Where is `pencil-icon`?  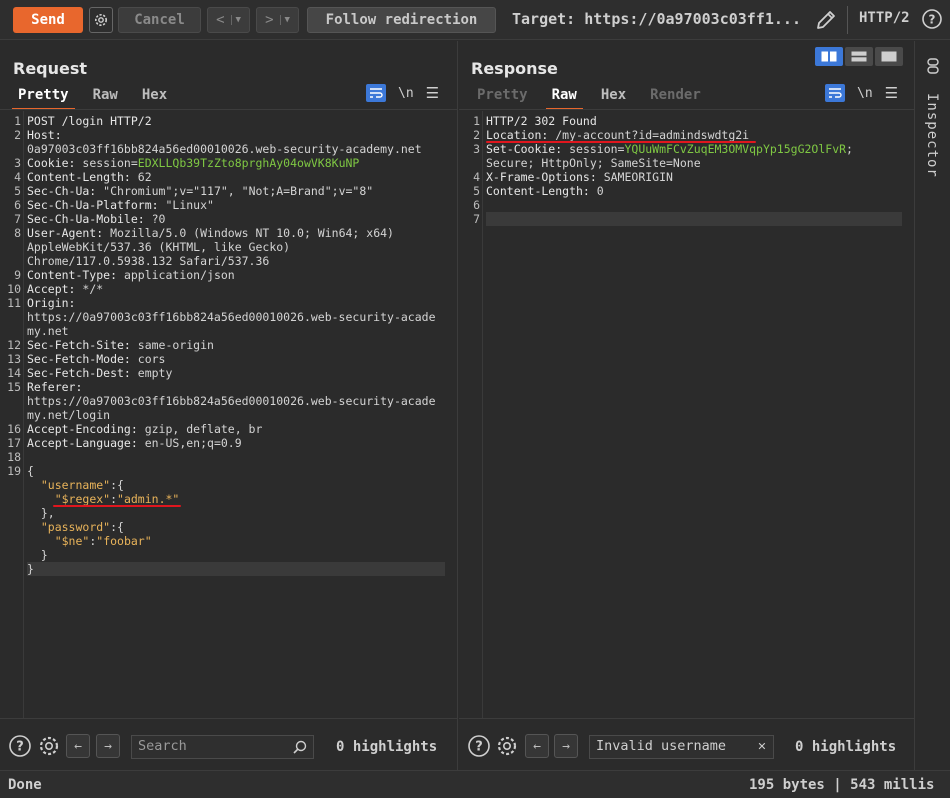
pencil-icon is located at coordinates (826, 20).